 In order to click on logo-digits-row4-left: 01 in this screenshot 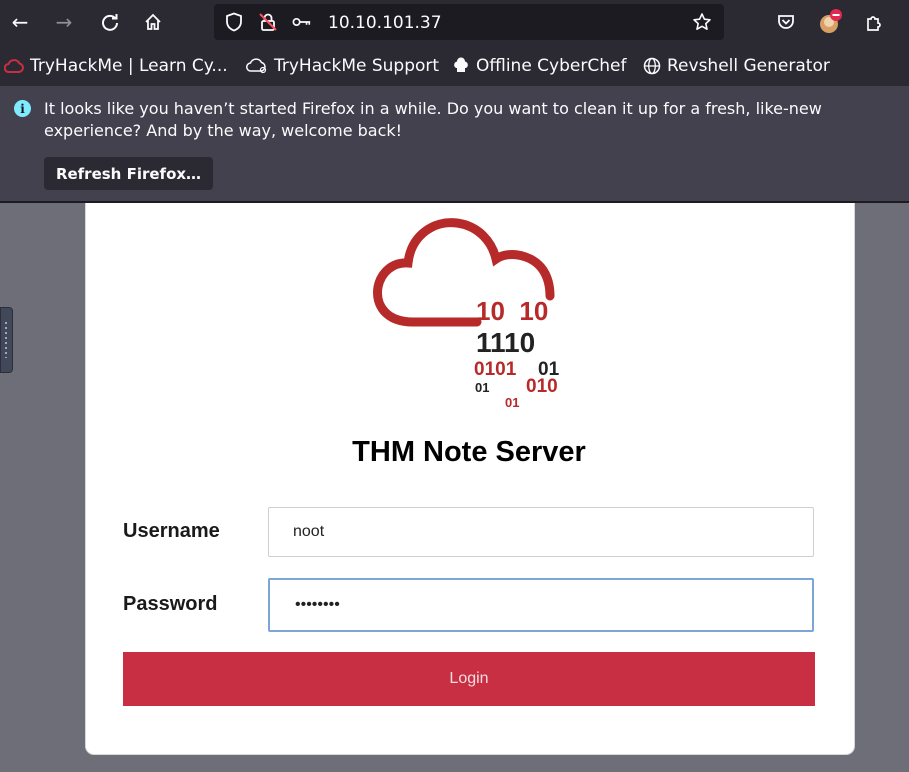, I will do `click(482, 387)`.